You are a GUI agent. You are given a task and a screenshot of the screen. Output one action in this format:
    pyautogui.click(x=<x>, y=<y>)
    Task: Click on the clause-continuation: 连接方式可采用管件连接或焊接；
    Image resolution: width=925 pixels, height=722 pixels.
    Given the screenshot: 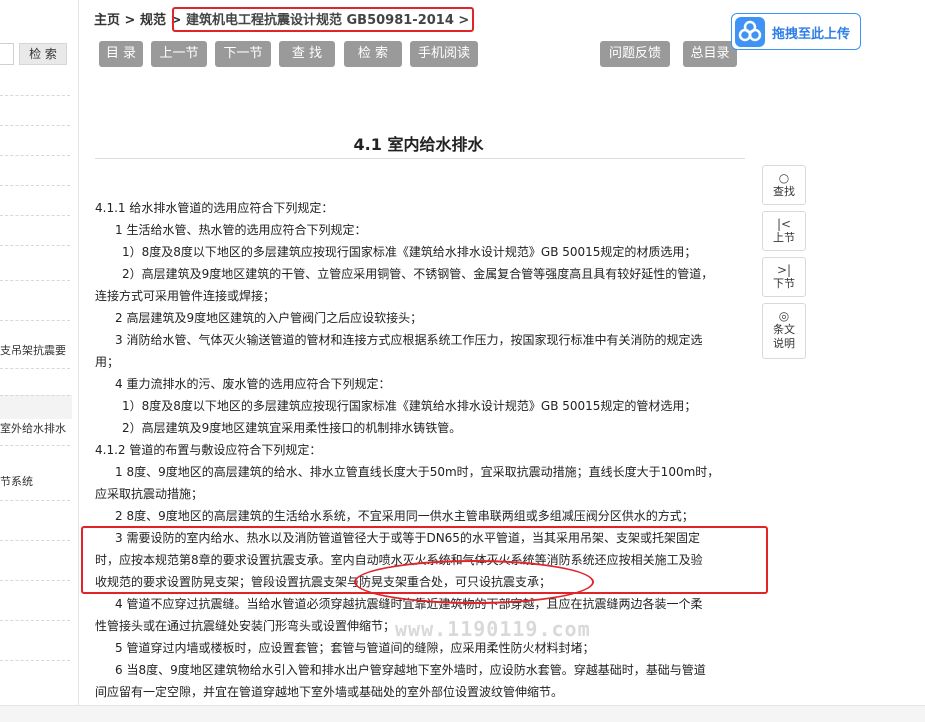 What is the action you would take?
    pyautogui.click(x=185, y=296)
    